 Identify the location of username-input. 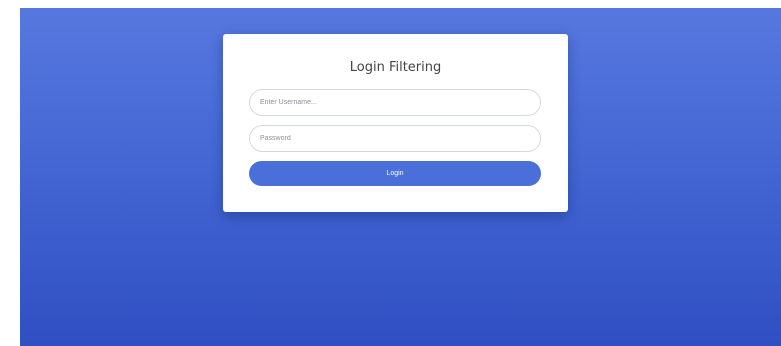
(395, 102).